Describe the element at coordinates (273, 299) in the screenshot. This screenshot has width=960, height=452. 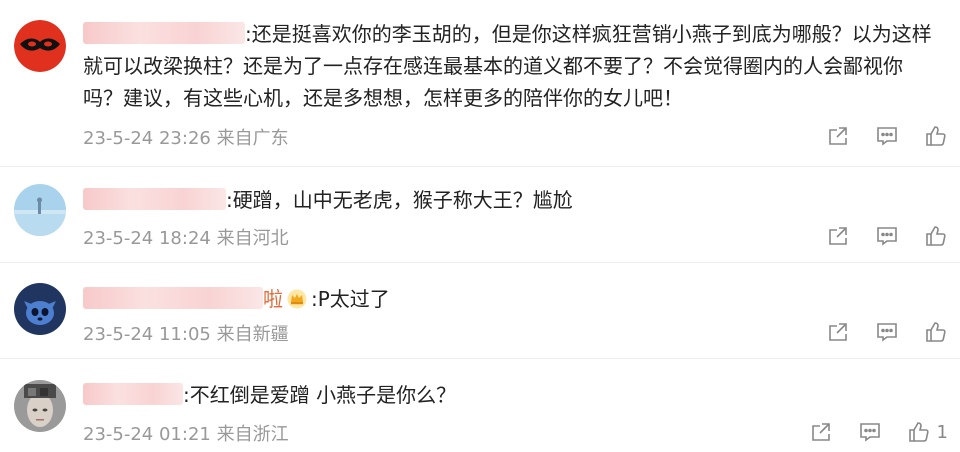
I see `username-tail: 啦` at that location.